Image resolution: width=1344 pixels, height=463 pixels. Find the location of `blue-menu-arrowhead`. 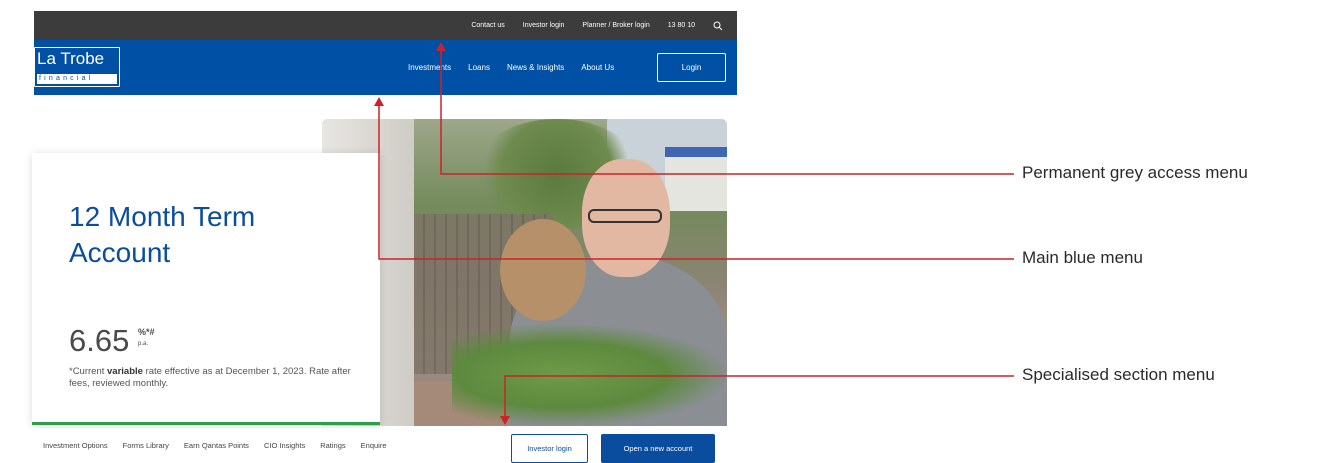

blue-menu-arrowhead is located at coordinates (379, 101).